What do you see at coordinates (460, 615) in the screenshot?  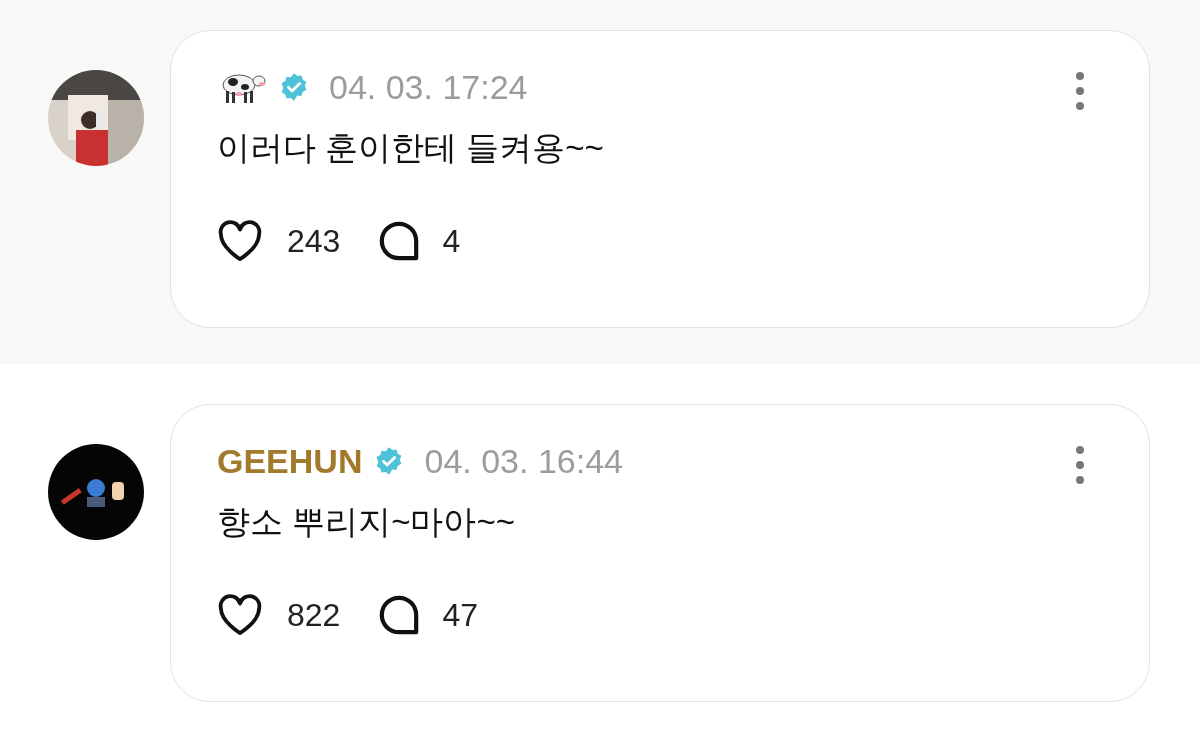 I see `reply-count: 47` at bounding box center [460, 615].